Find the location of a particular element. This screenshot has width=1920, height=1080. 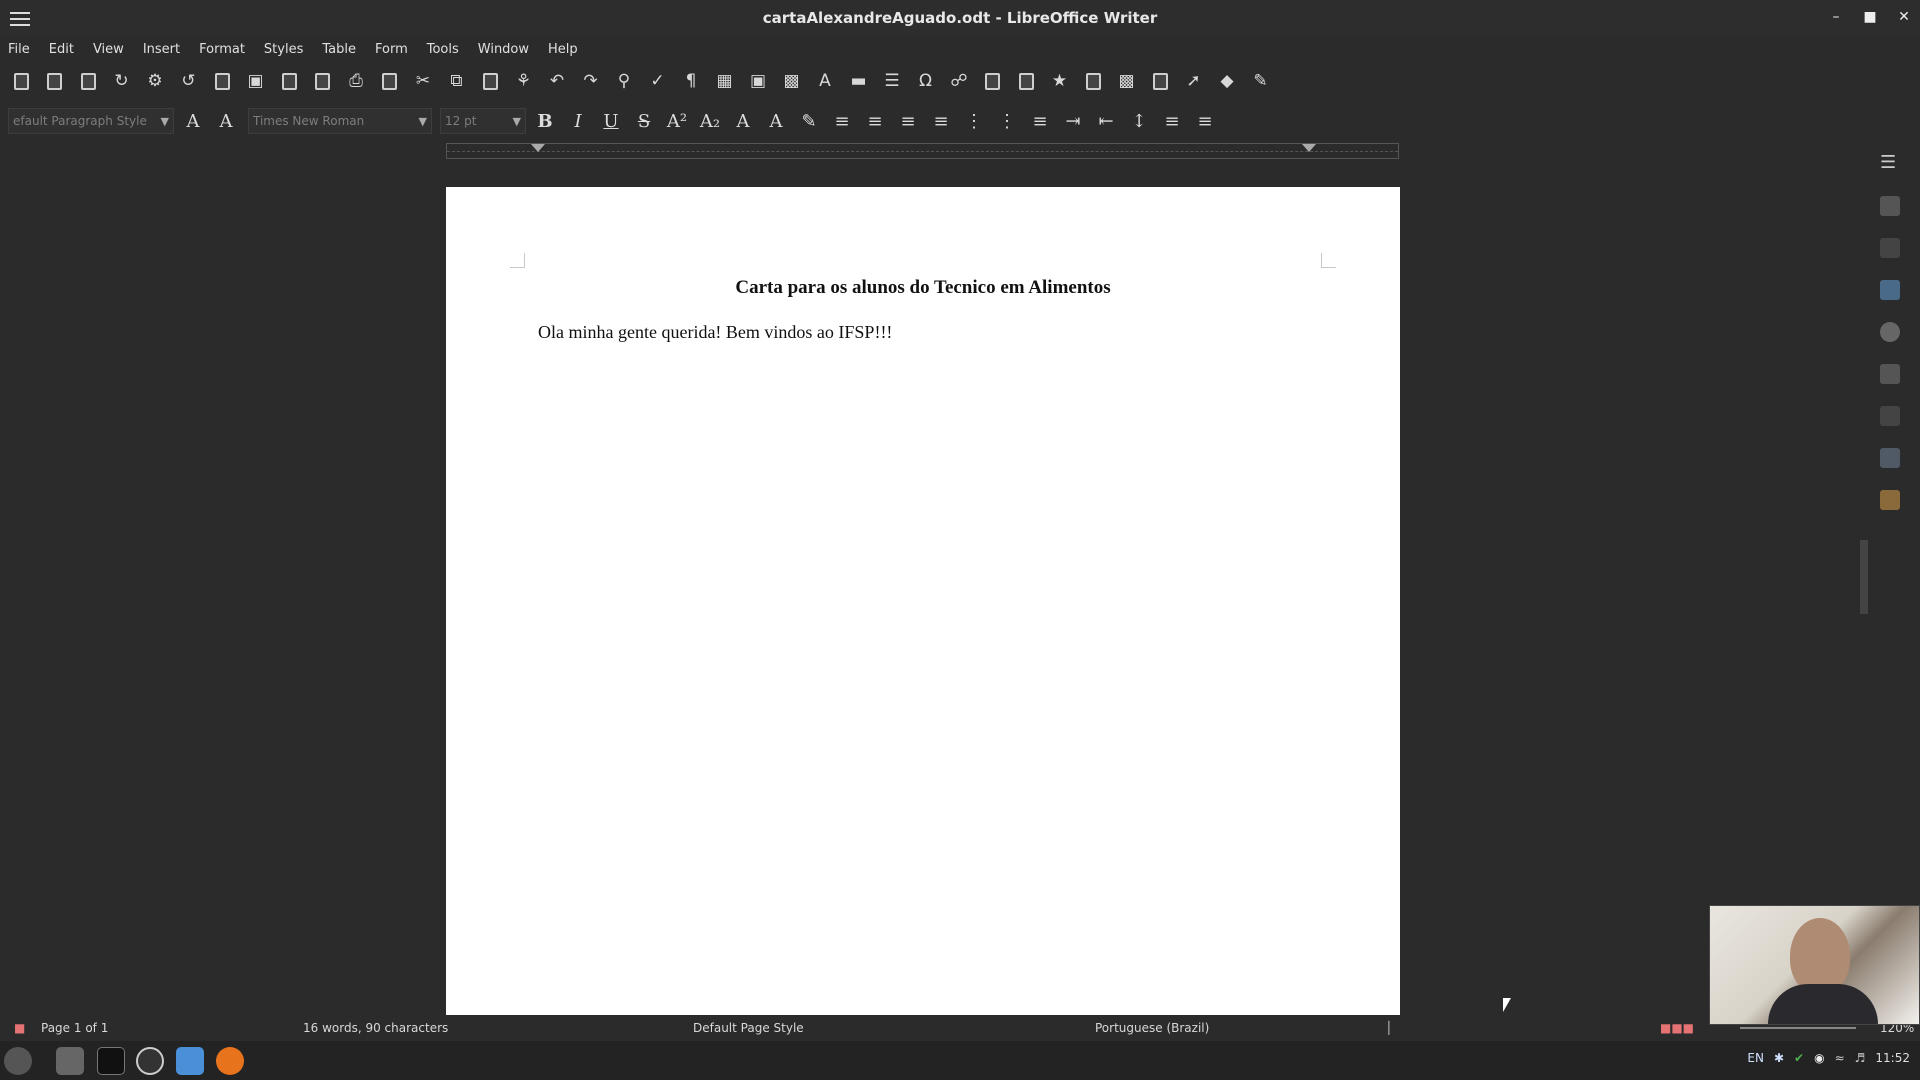

page-count: Page 1 of 1 is located at coordinates (74, 1028).